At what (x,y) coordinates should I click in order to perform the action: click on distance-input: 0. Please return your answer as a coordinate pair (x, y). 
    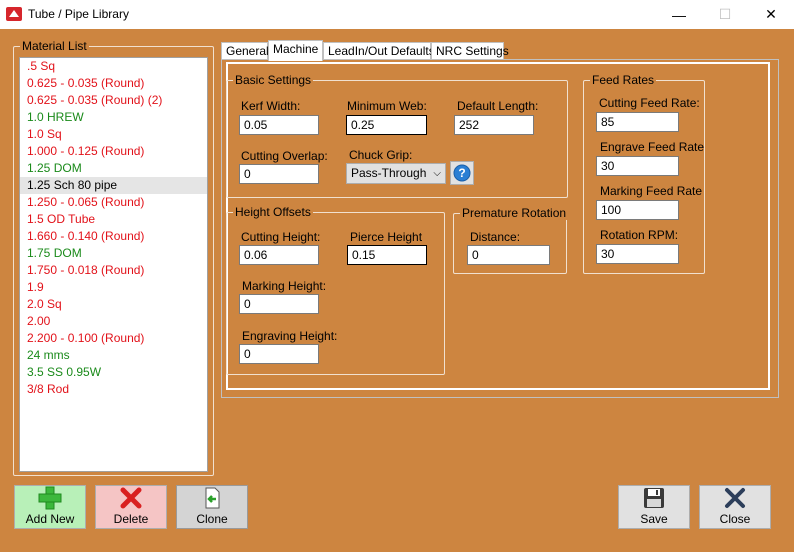
    Looking at the image, I should click on (508, 255).